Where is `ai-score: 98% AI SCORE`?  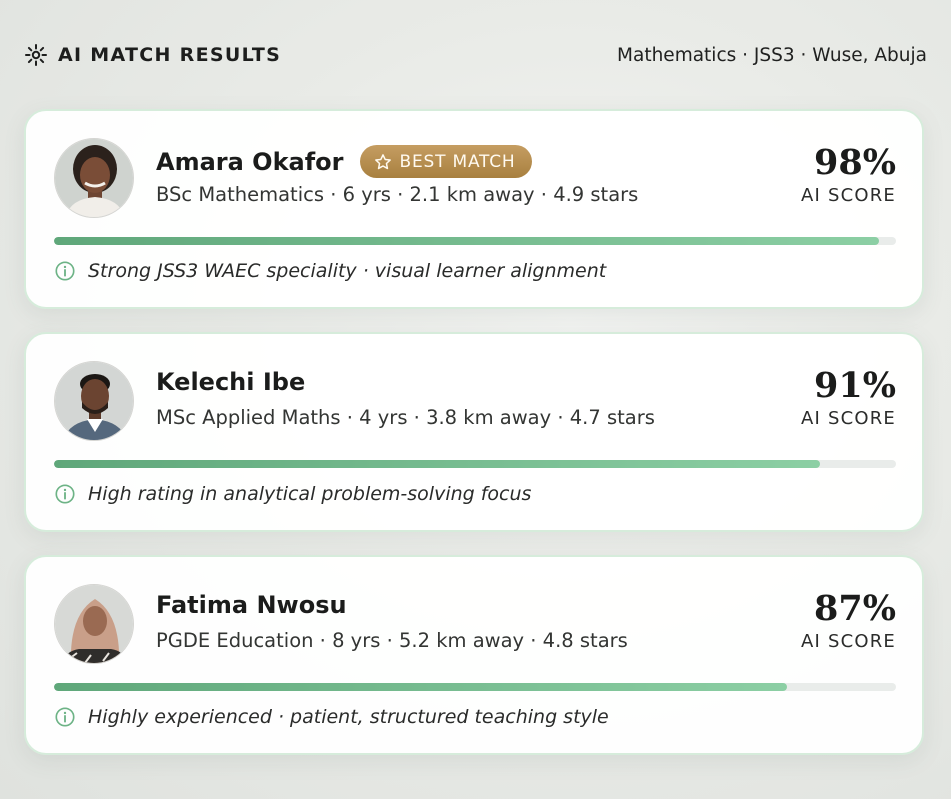
ai-score: 98% AI SCORE is located at coordinates (848, 174).